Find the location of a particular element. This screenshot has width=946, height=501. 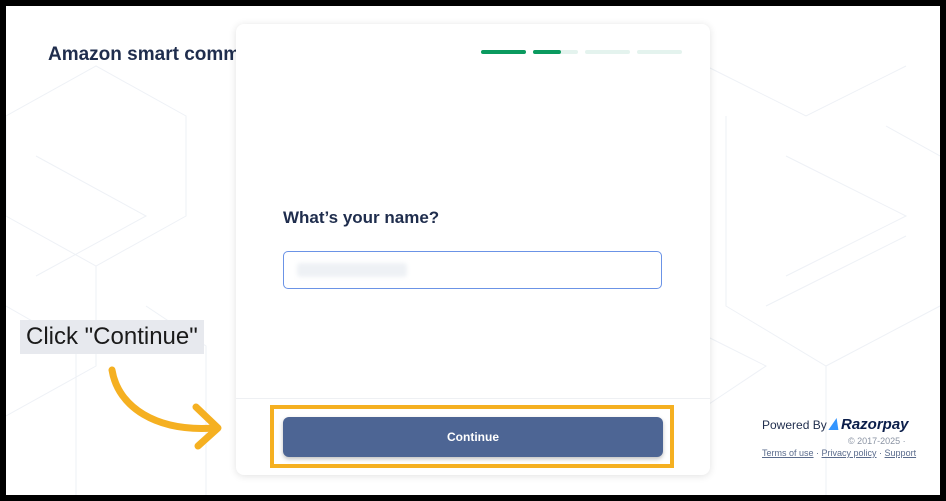

arrow-icon is located at coordinates (165, 408).